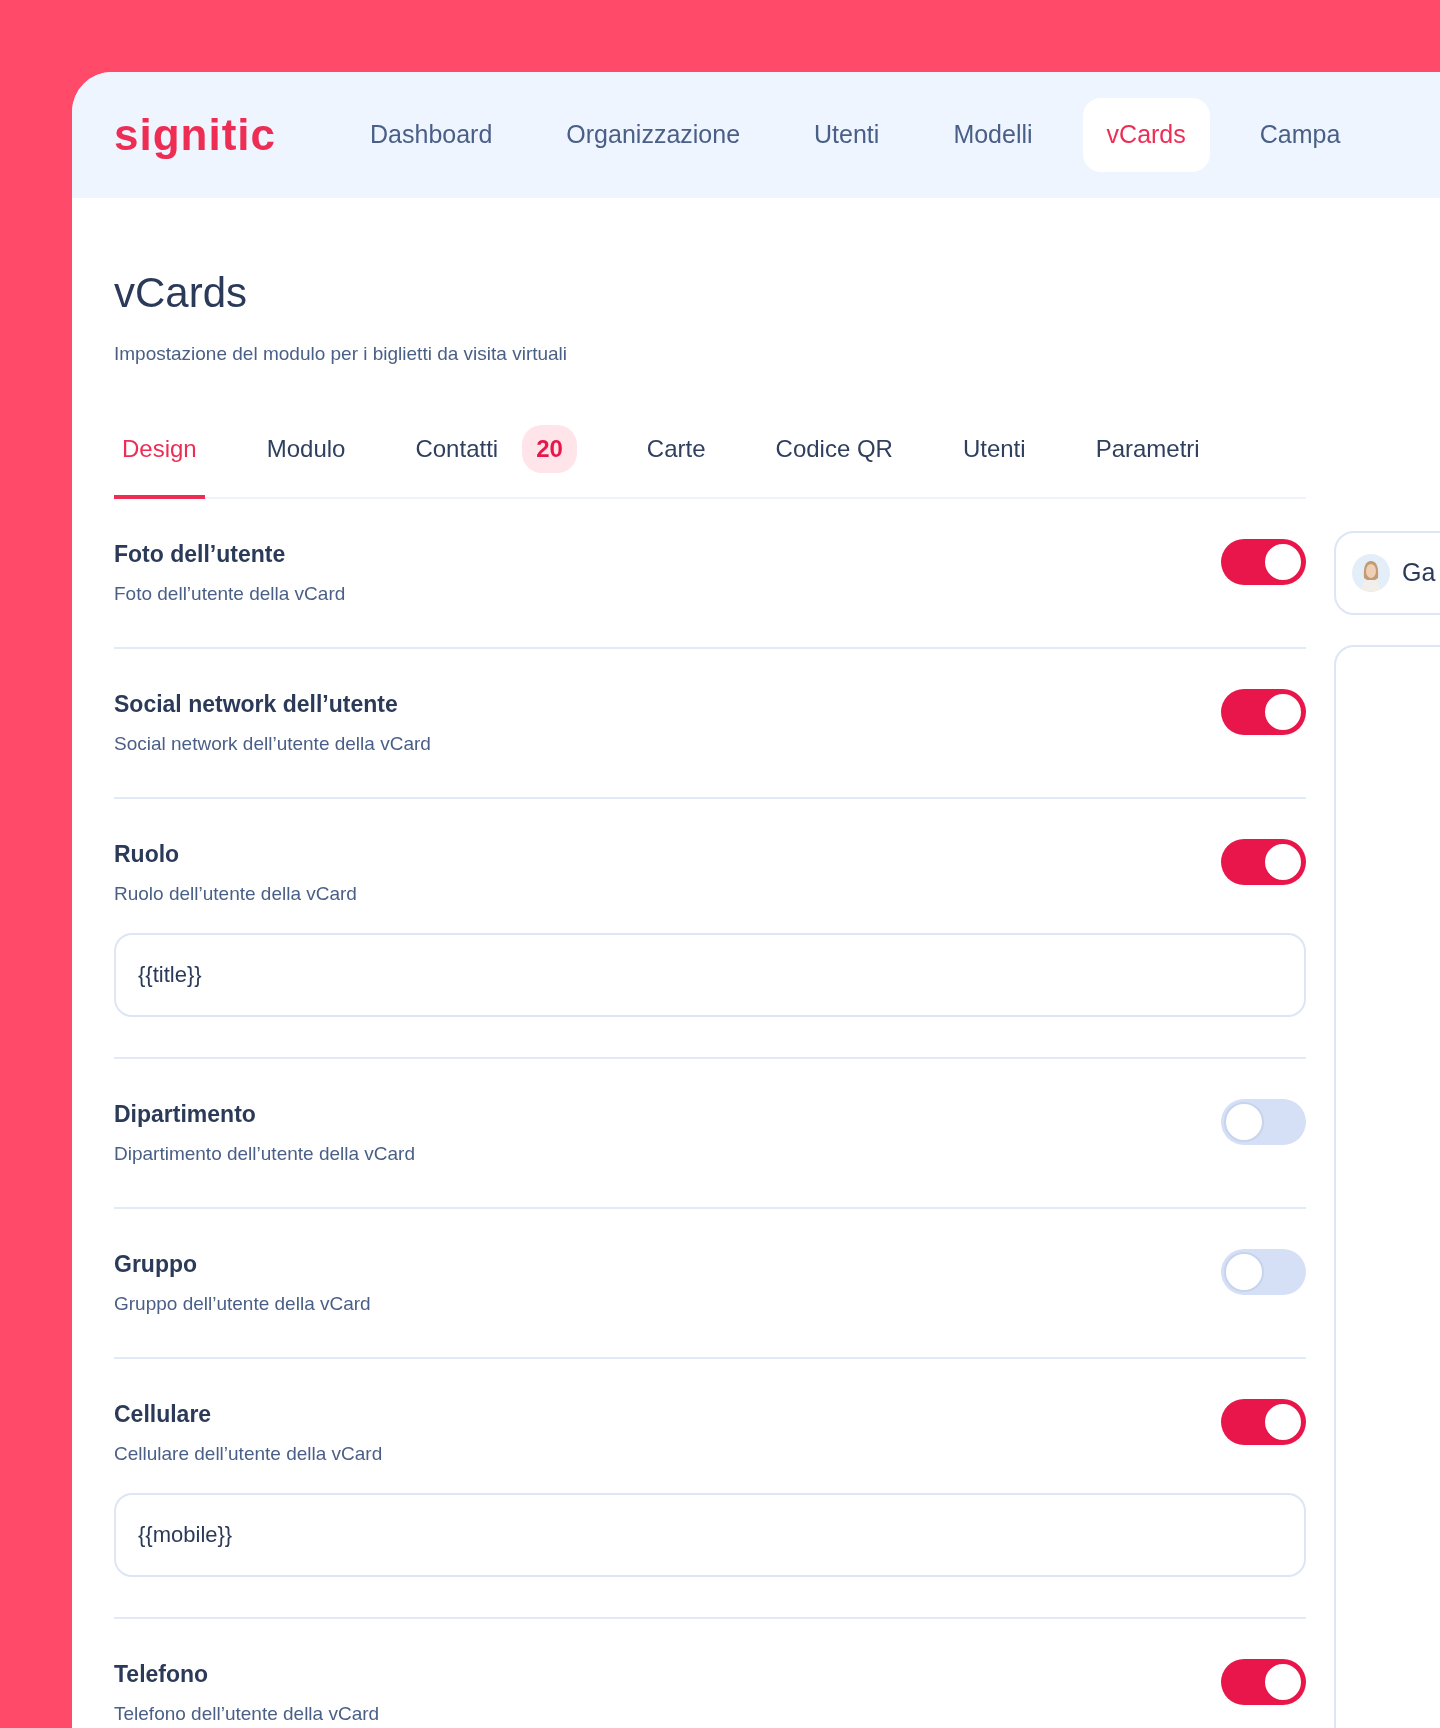 The height and width of the screenshot is (1728, 1440). I want to click on setting-title: Social network dell’utente, so click(256, 704).